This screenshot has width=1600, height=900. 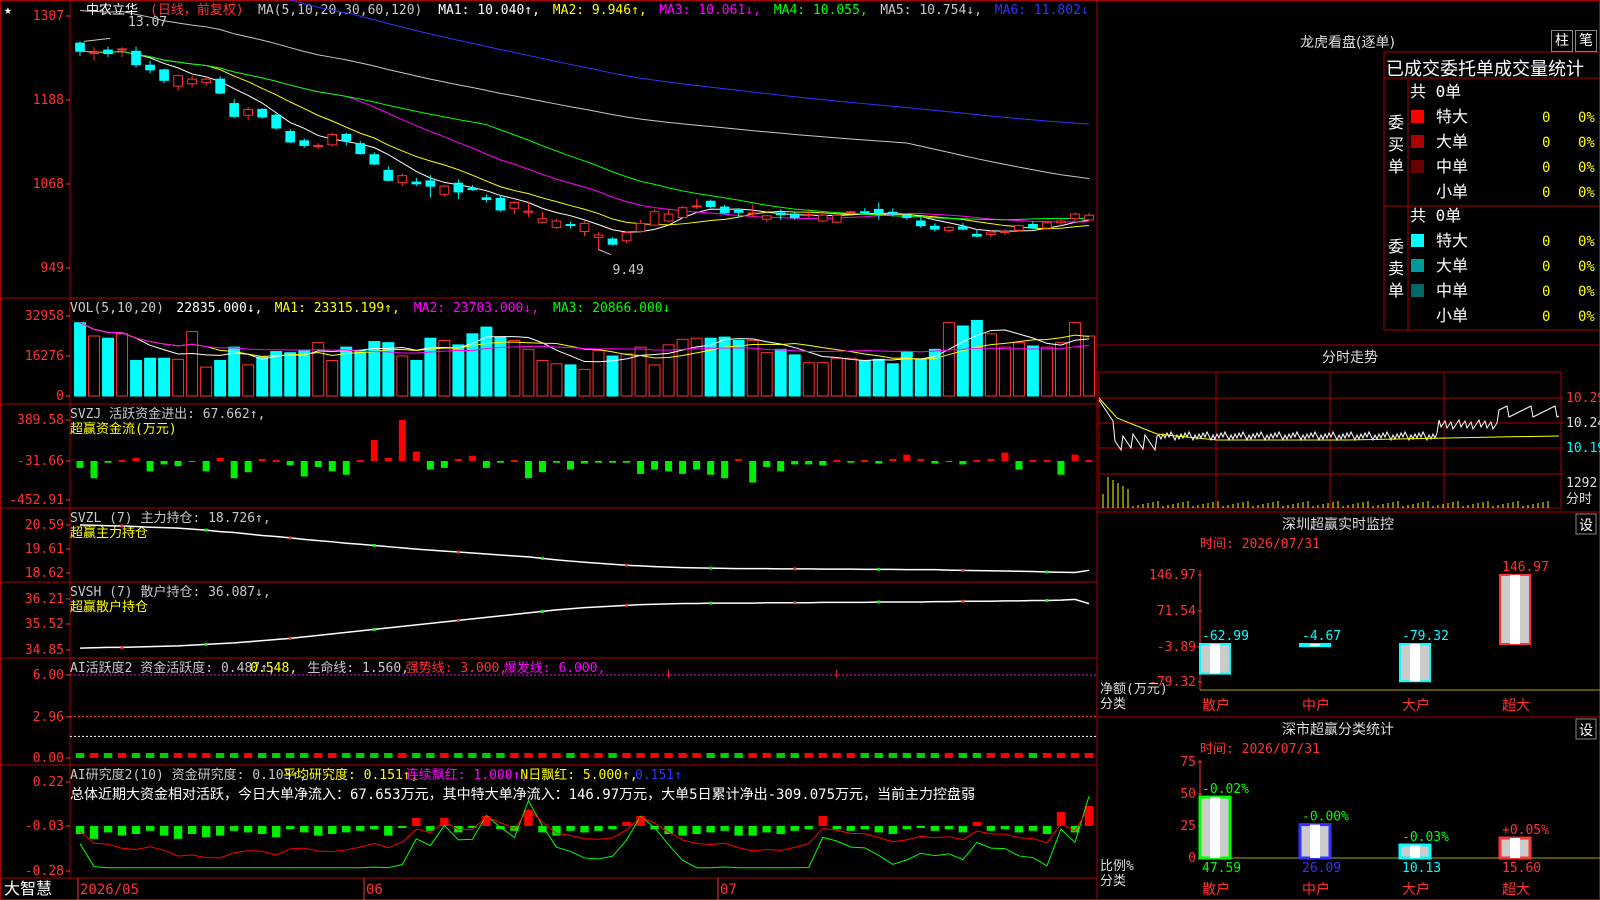 I want to click on ai2-legend-2: 连续飘红: 1.000↑,, so click(x=467, y=775).